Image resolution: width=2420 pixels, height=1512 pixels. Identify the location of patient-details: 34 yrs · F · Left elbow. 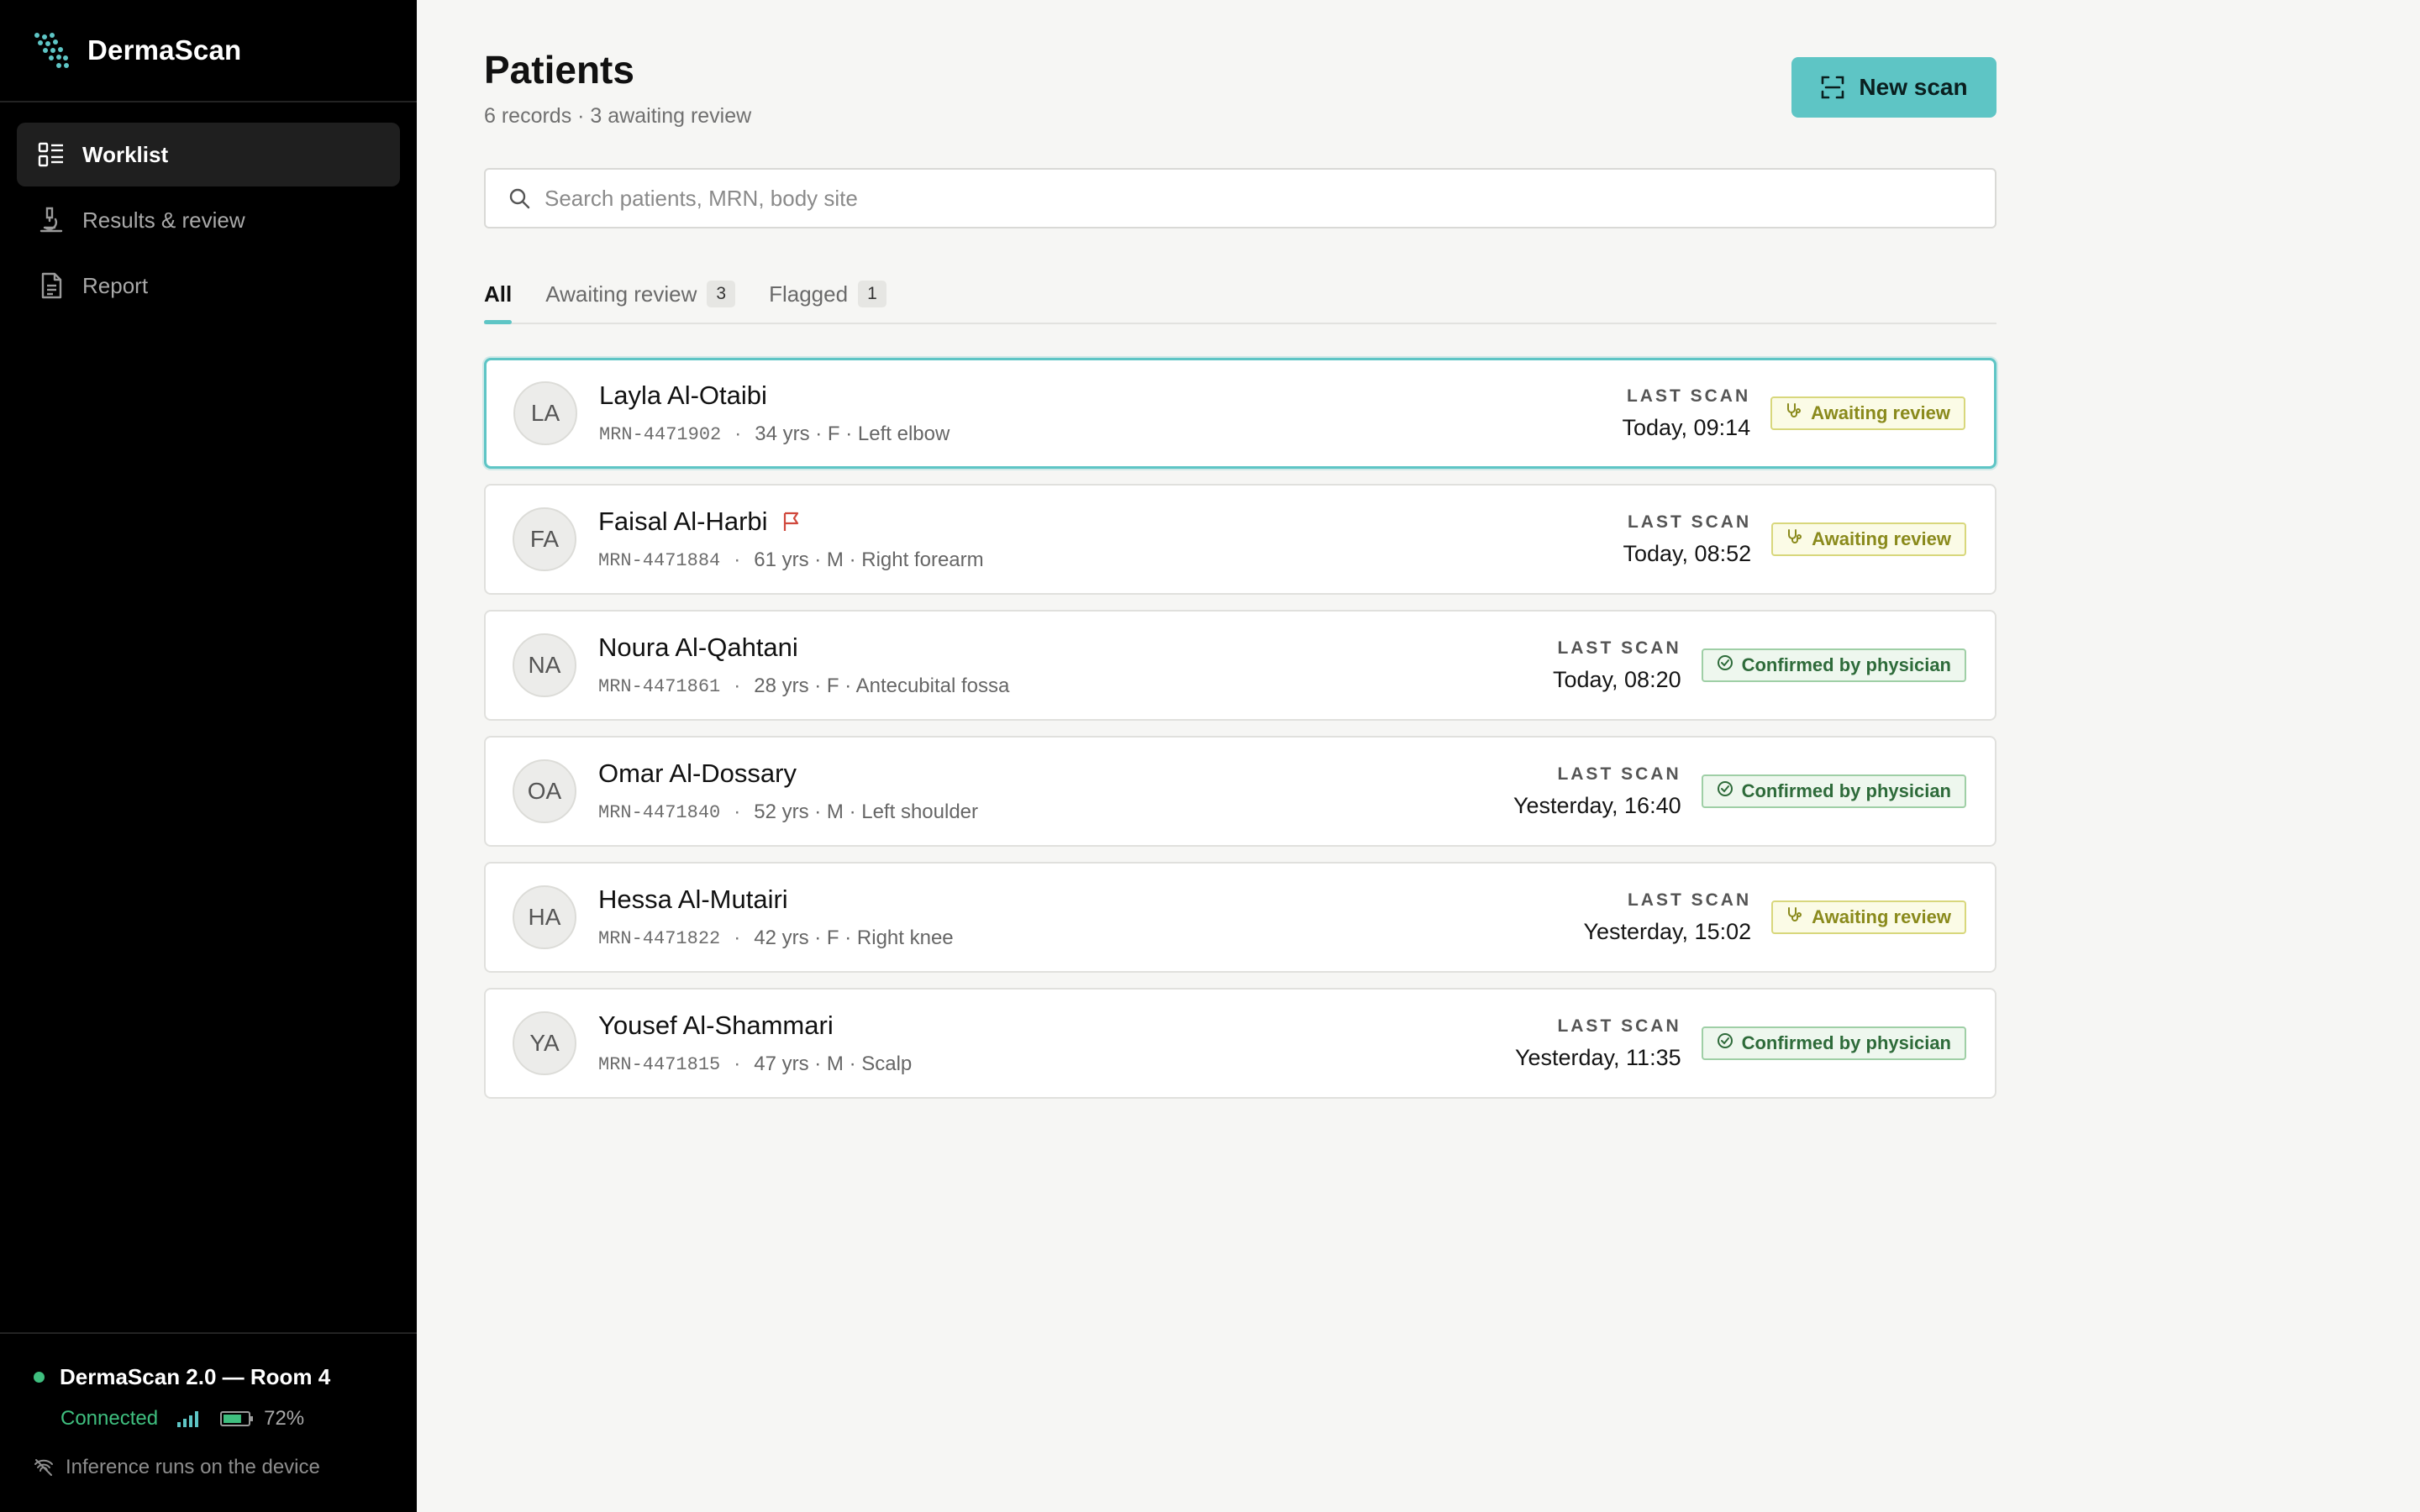
(853, 434).